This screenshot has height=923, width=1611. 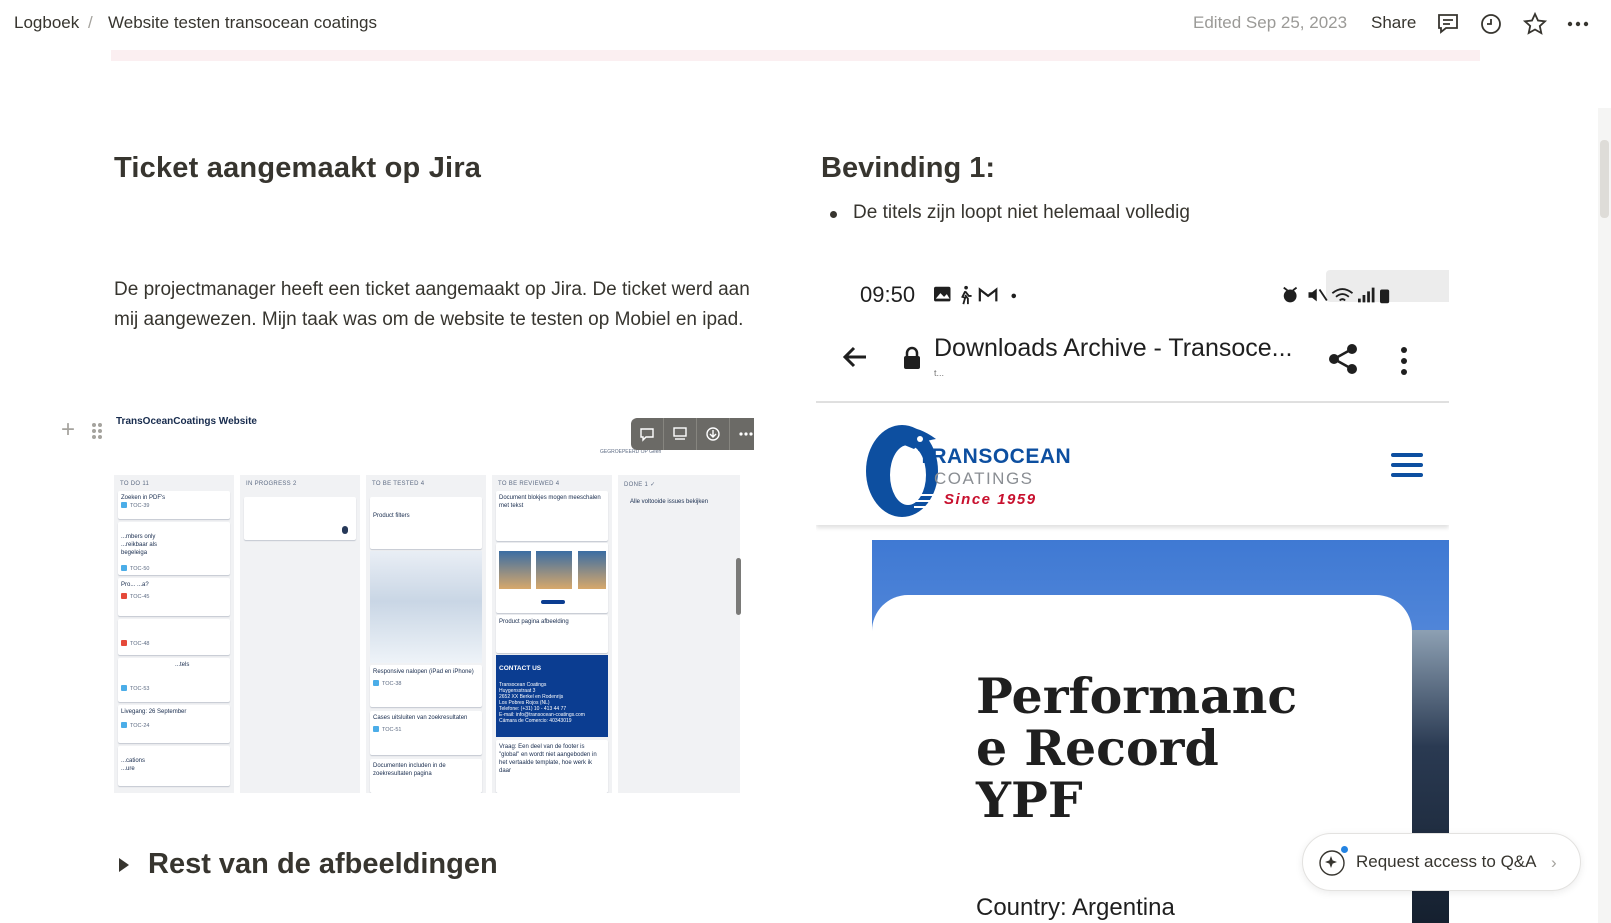 I want to click on jira-card-text: Zoeken in PDF's, so click(x=143, y=498).